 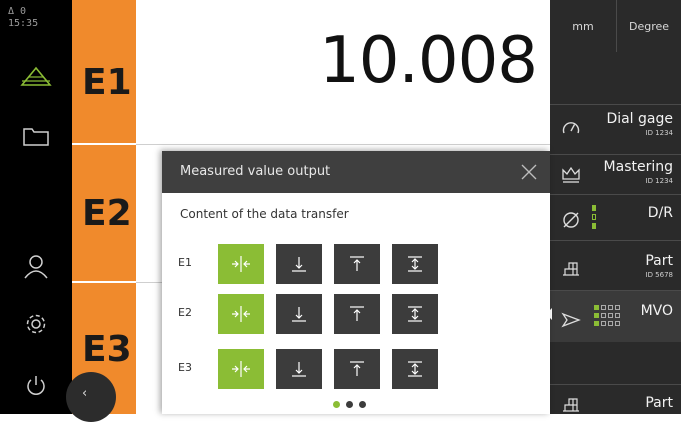 What do you see at coordinates (609, 316) in the screenshot?
I see `mvo-indicator-grid` at bounding box center [609, 316].